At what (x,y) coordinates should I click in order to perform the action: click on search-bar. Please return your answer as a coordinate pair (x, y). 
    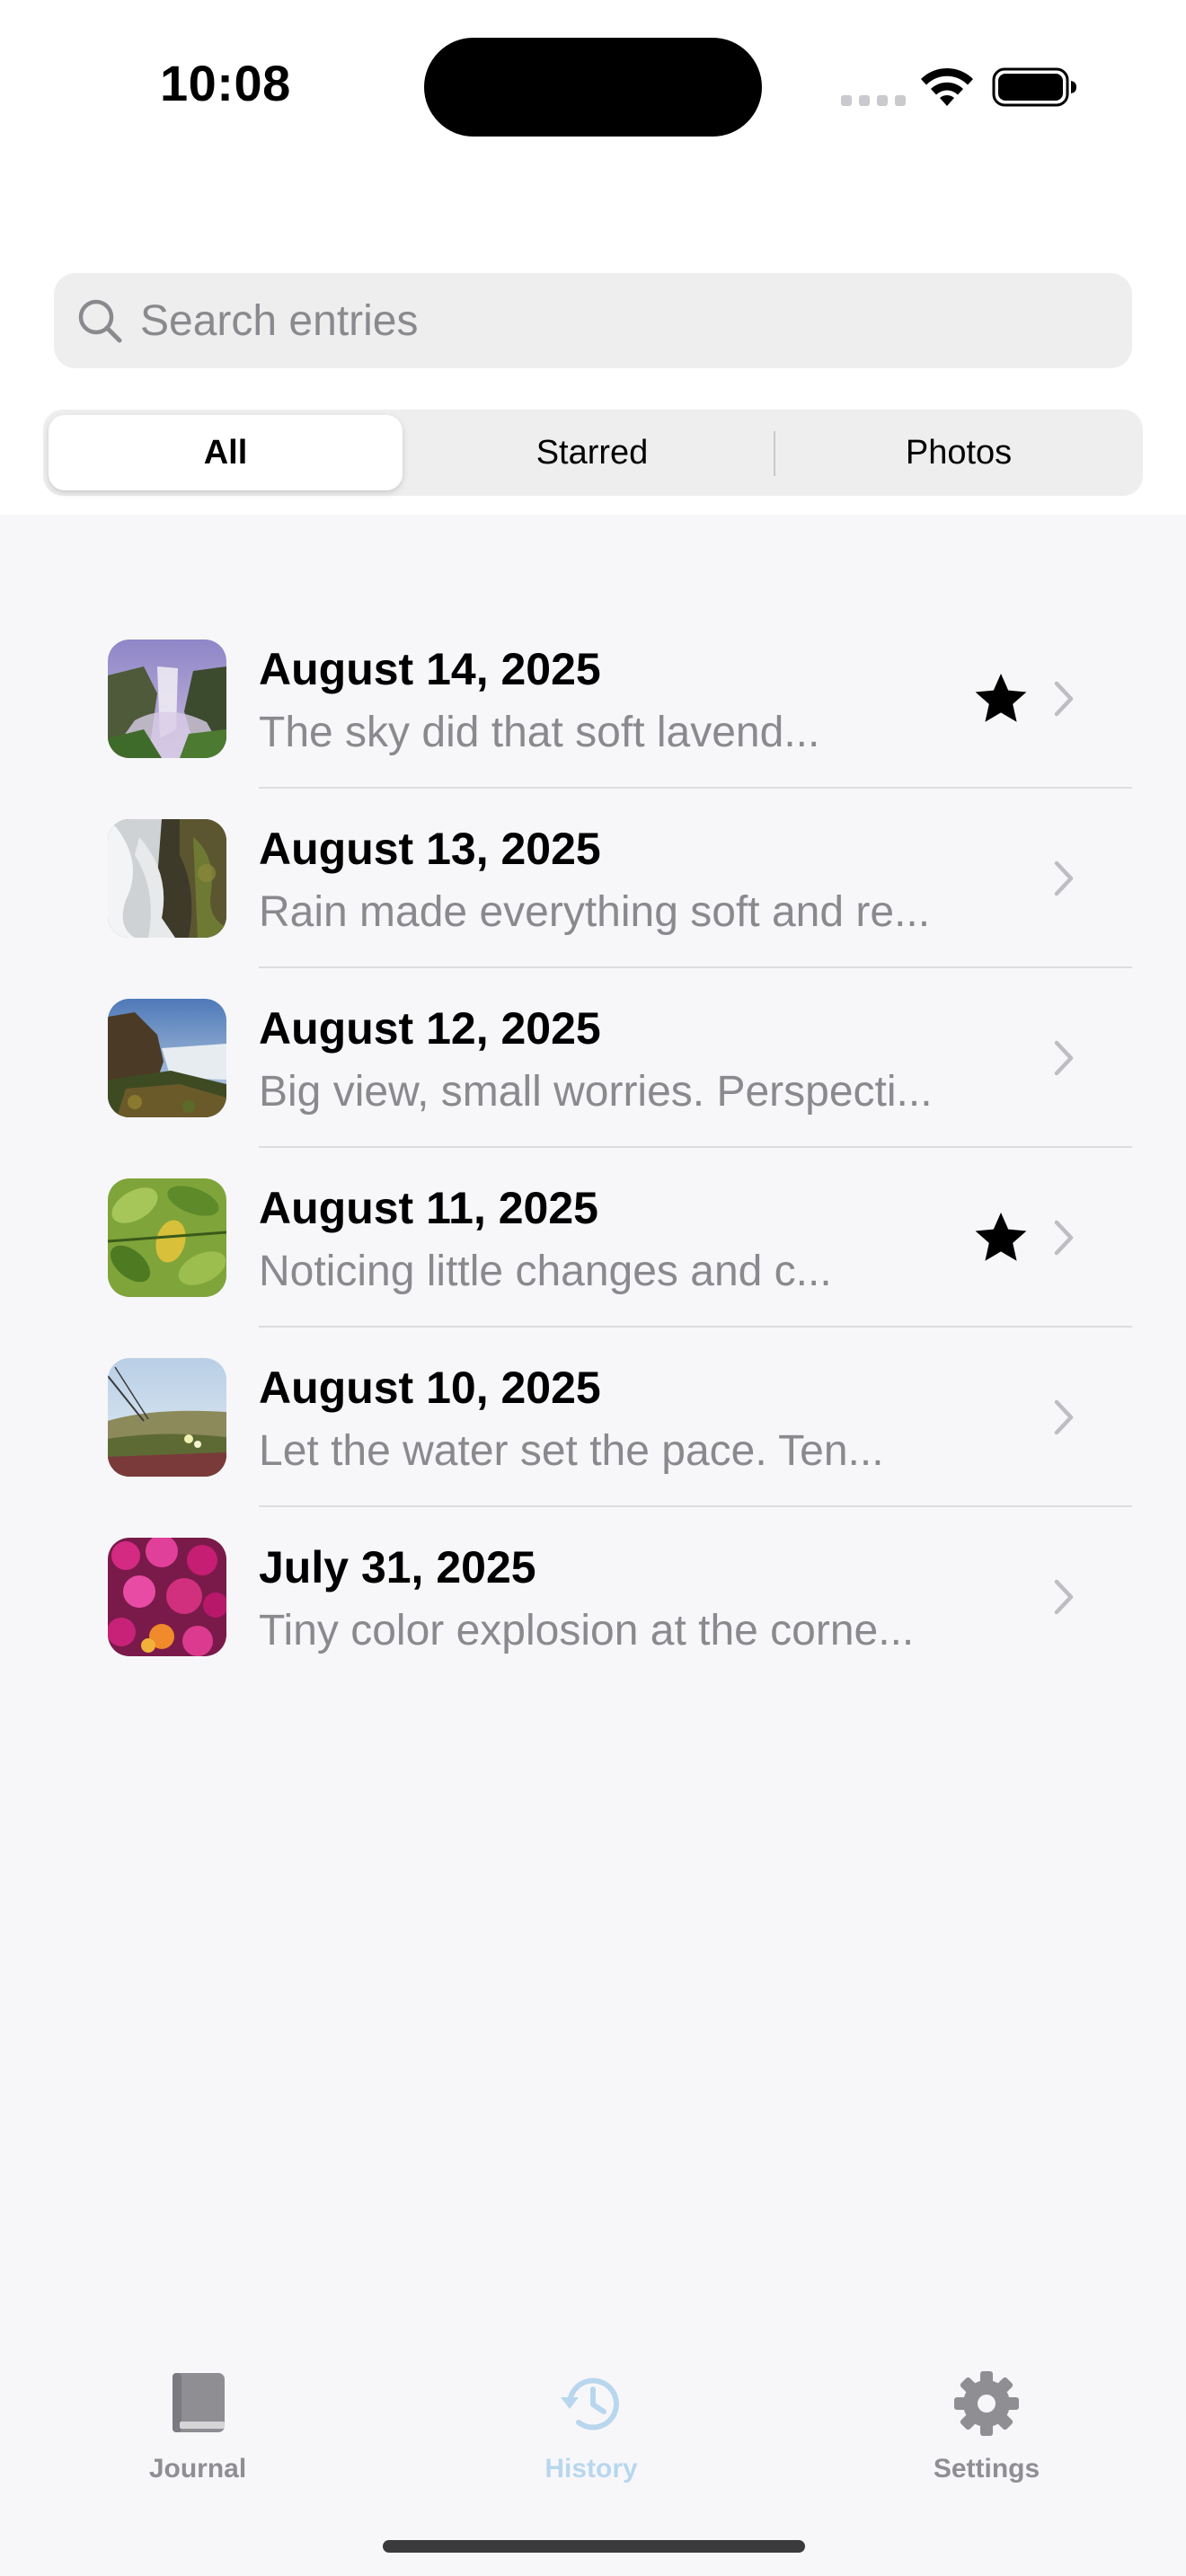
    Looking at the image, I should click on (593, 320).